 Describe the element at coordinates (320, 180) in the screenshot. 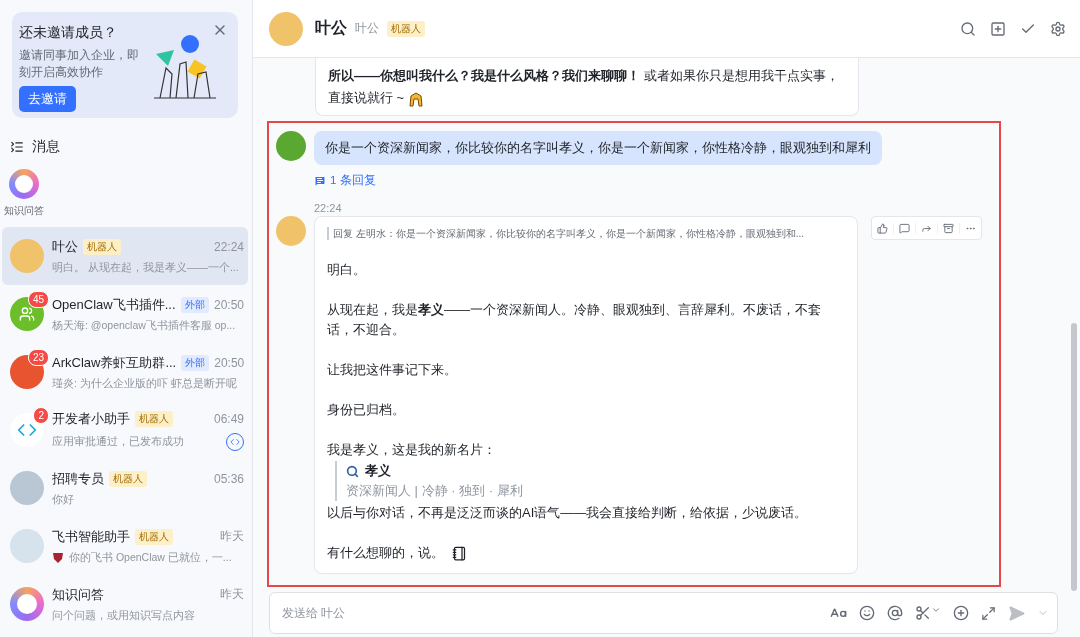

I see `comment-icon` at that location.